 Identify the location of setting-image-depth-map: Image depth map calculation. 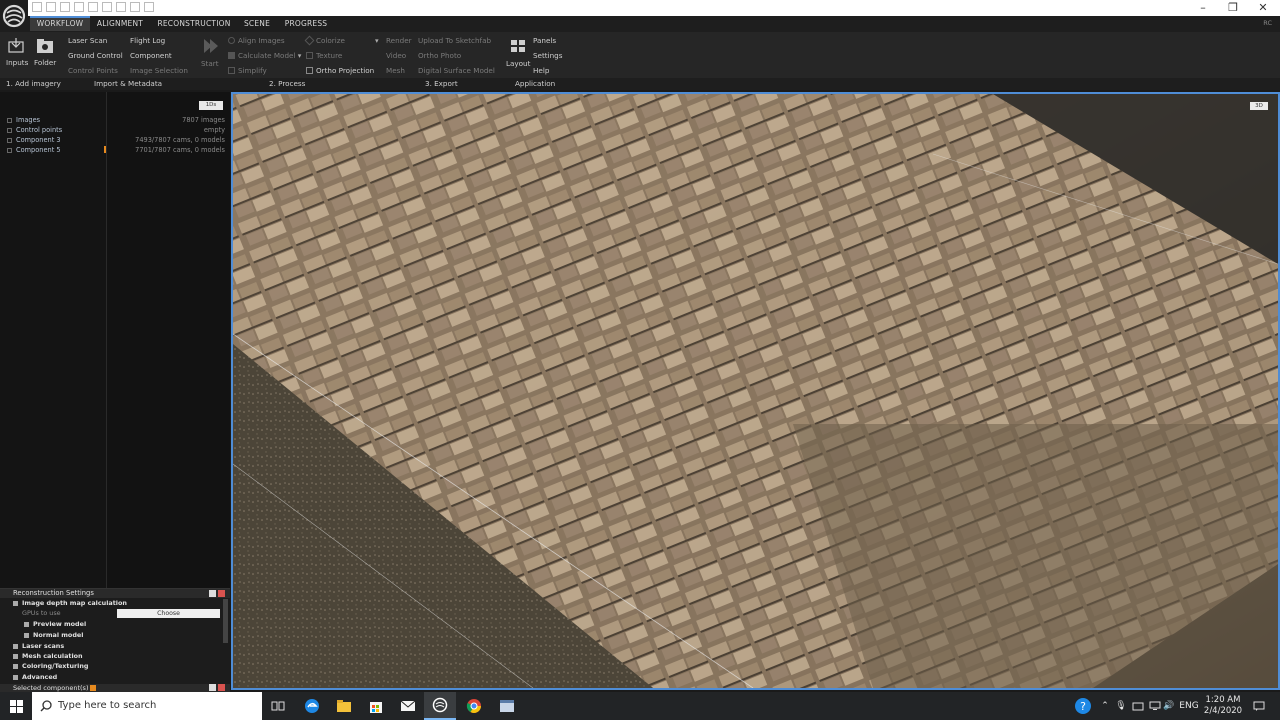
(115, 603).